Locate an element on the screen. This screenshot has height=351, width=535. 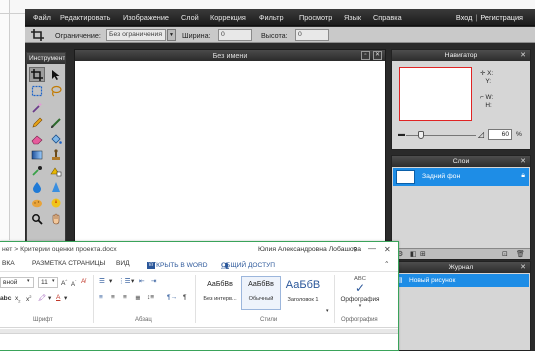
font-size-field: 11 is located at coordinates (48, 282).